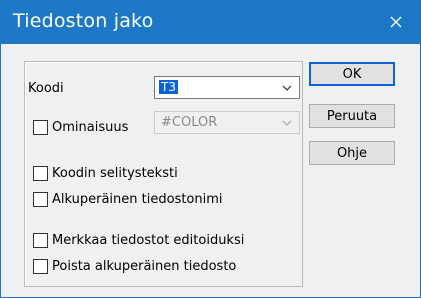  I want to click on close-icon, so click(396, 22).